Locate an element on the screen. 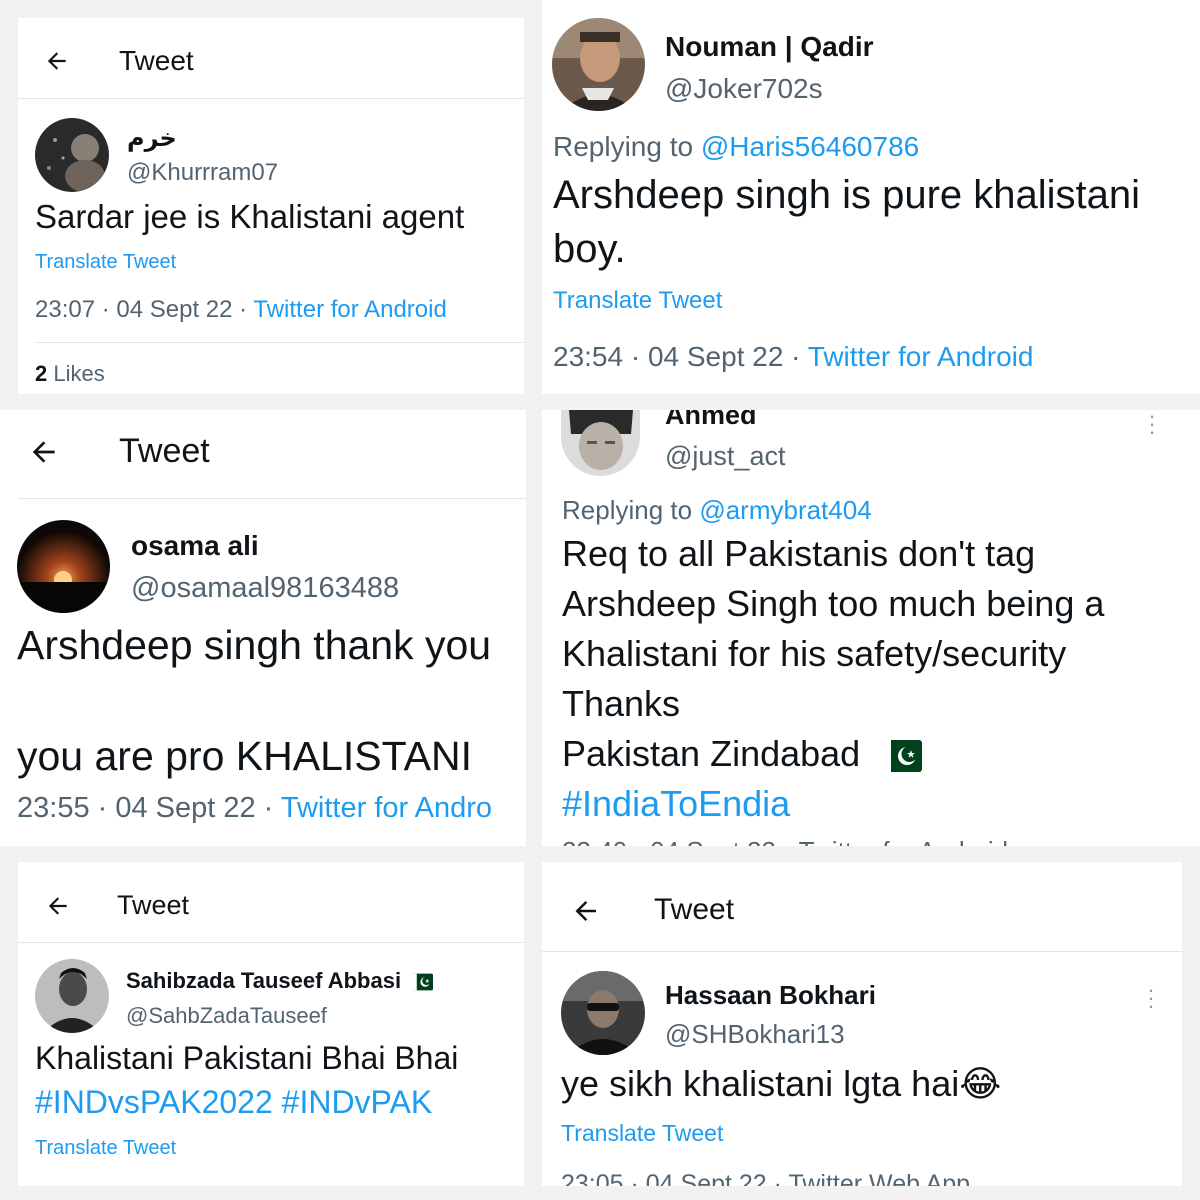 The width and height of the screenshot is (1200, 1200). author-name: Nouman | Qadir is located at coordinates (769, 47).